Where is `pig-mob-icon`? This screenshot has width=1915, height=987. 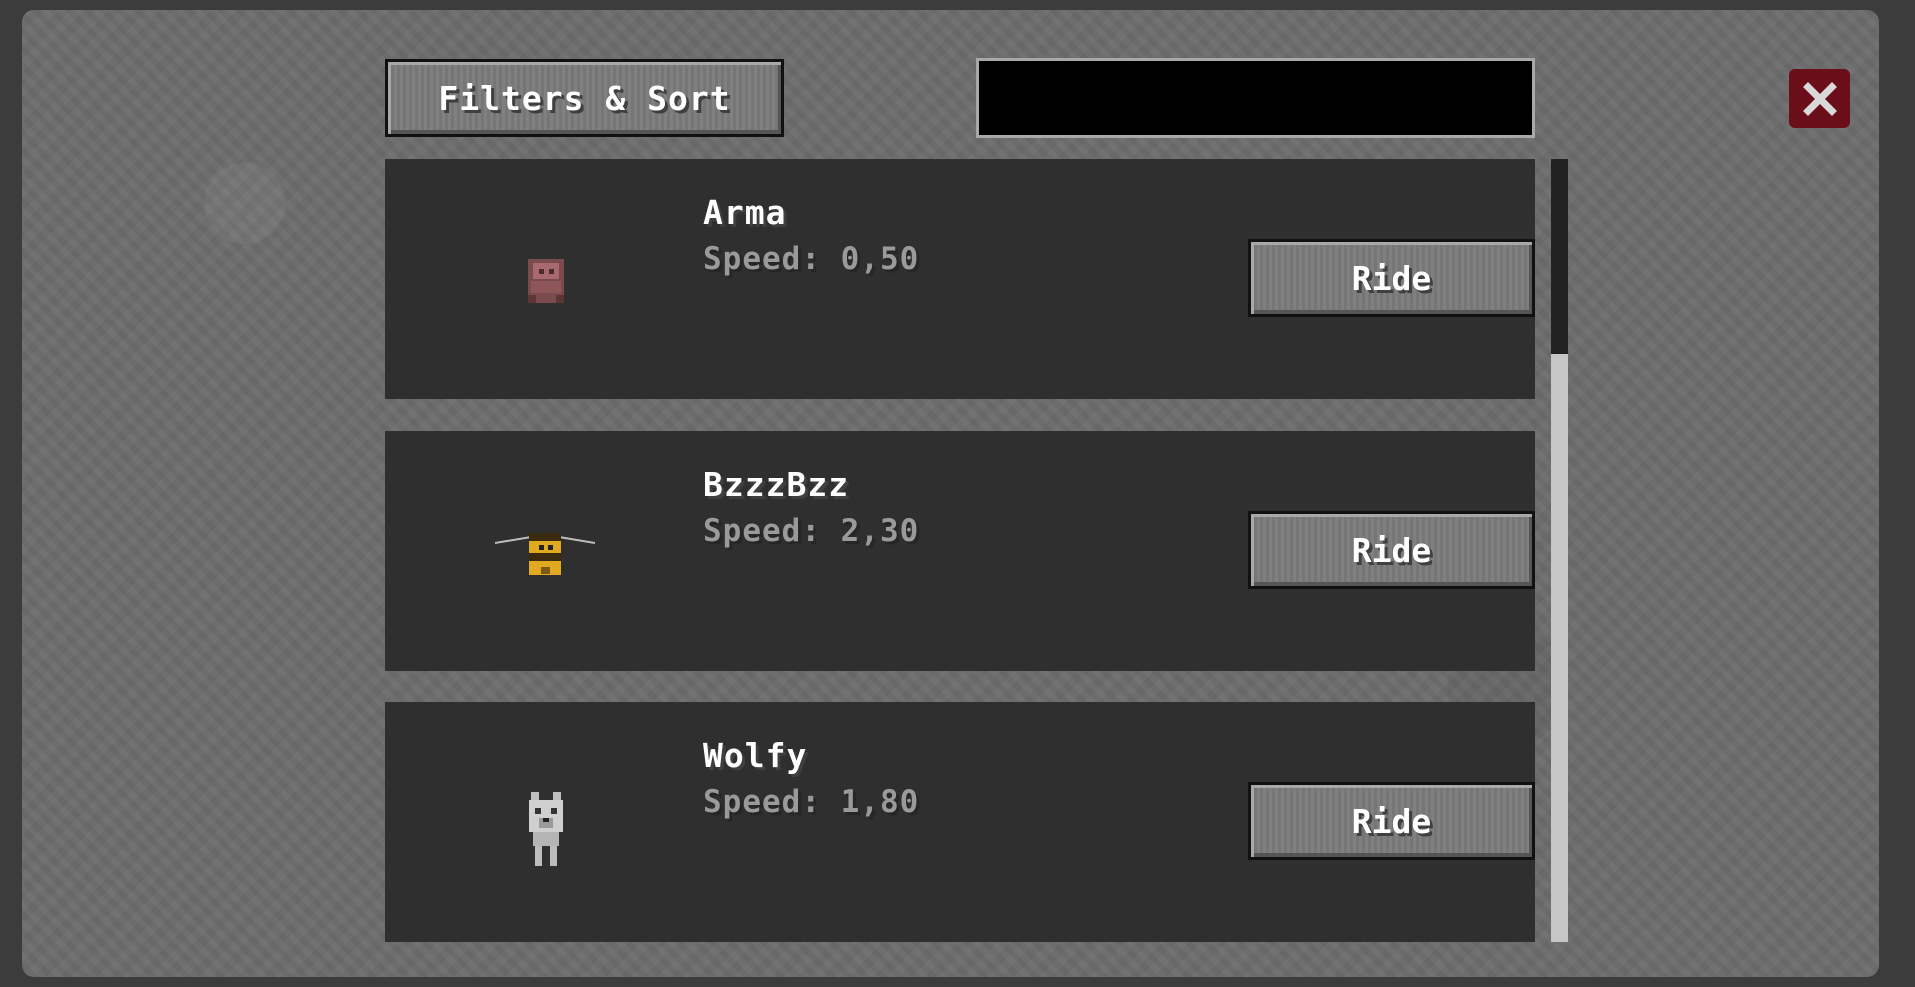
pig-mob-icon is located at coordinates (546, 281).